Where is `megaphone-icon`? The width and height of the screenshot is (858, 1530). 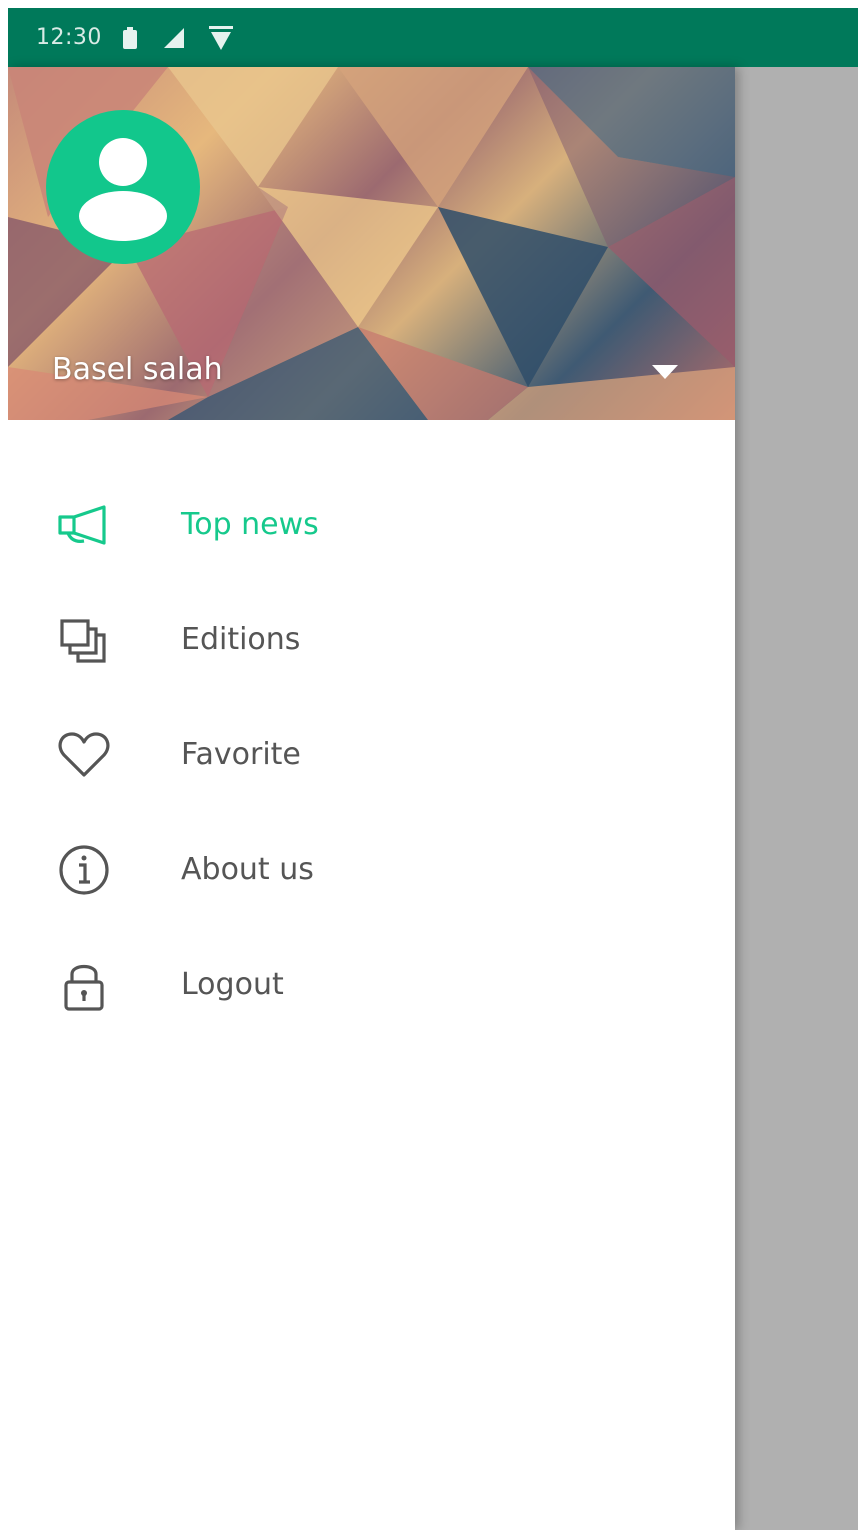 megaphone-icon is located at coordinates (84, 525).